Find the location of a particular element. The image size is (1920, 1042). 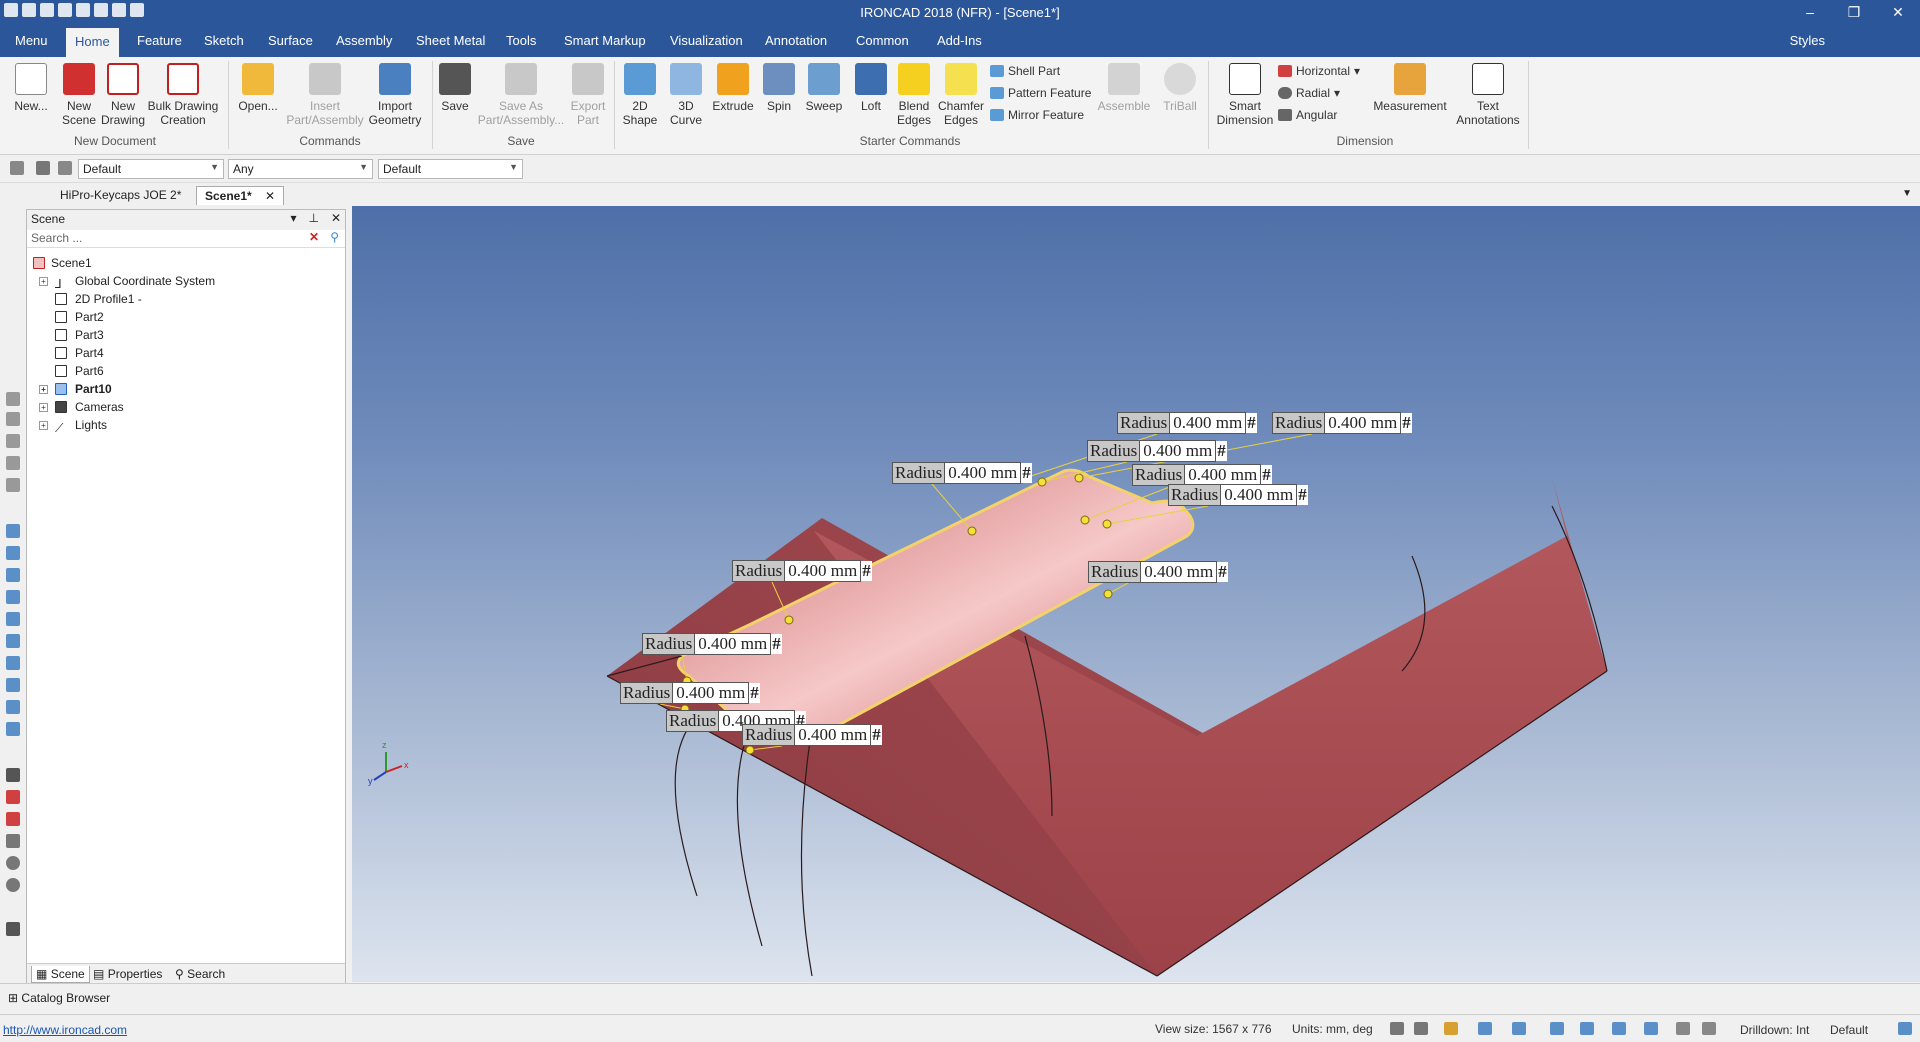

camera-orbit-icon is located at coordinates (1519, 1028).